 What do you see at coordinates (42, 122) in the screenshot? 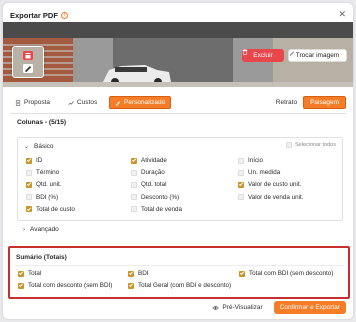
I see `columns-title: Colunas - (5/15)` at bounding box center [42, 122].